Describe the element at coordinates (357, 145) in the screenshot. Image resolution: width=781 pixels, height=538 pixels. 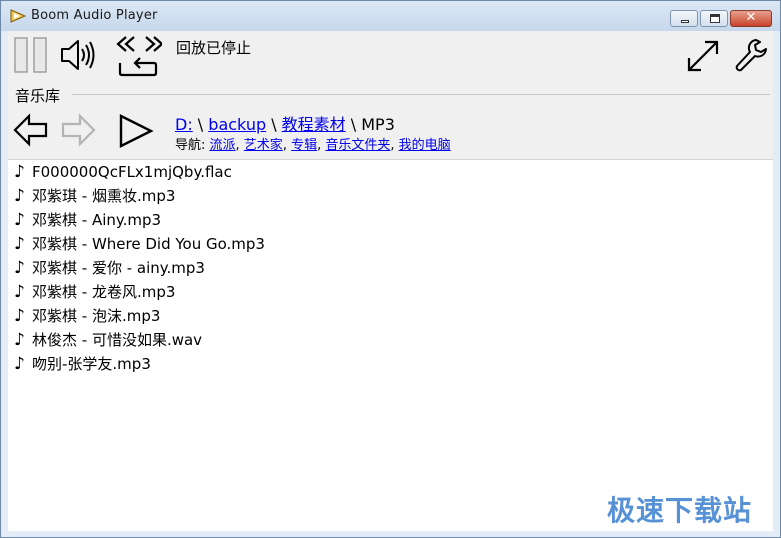
I see `nav-link-music-folder: 音乐文件夹` at that location.